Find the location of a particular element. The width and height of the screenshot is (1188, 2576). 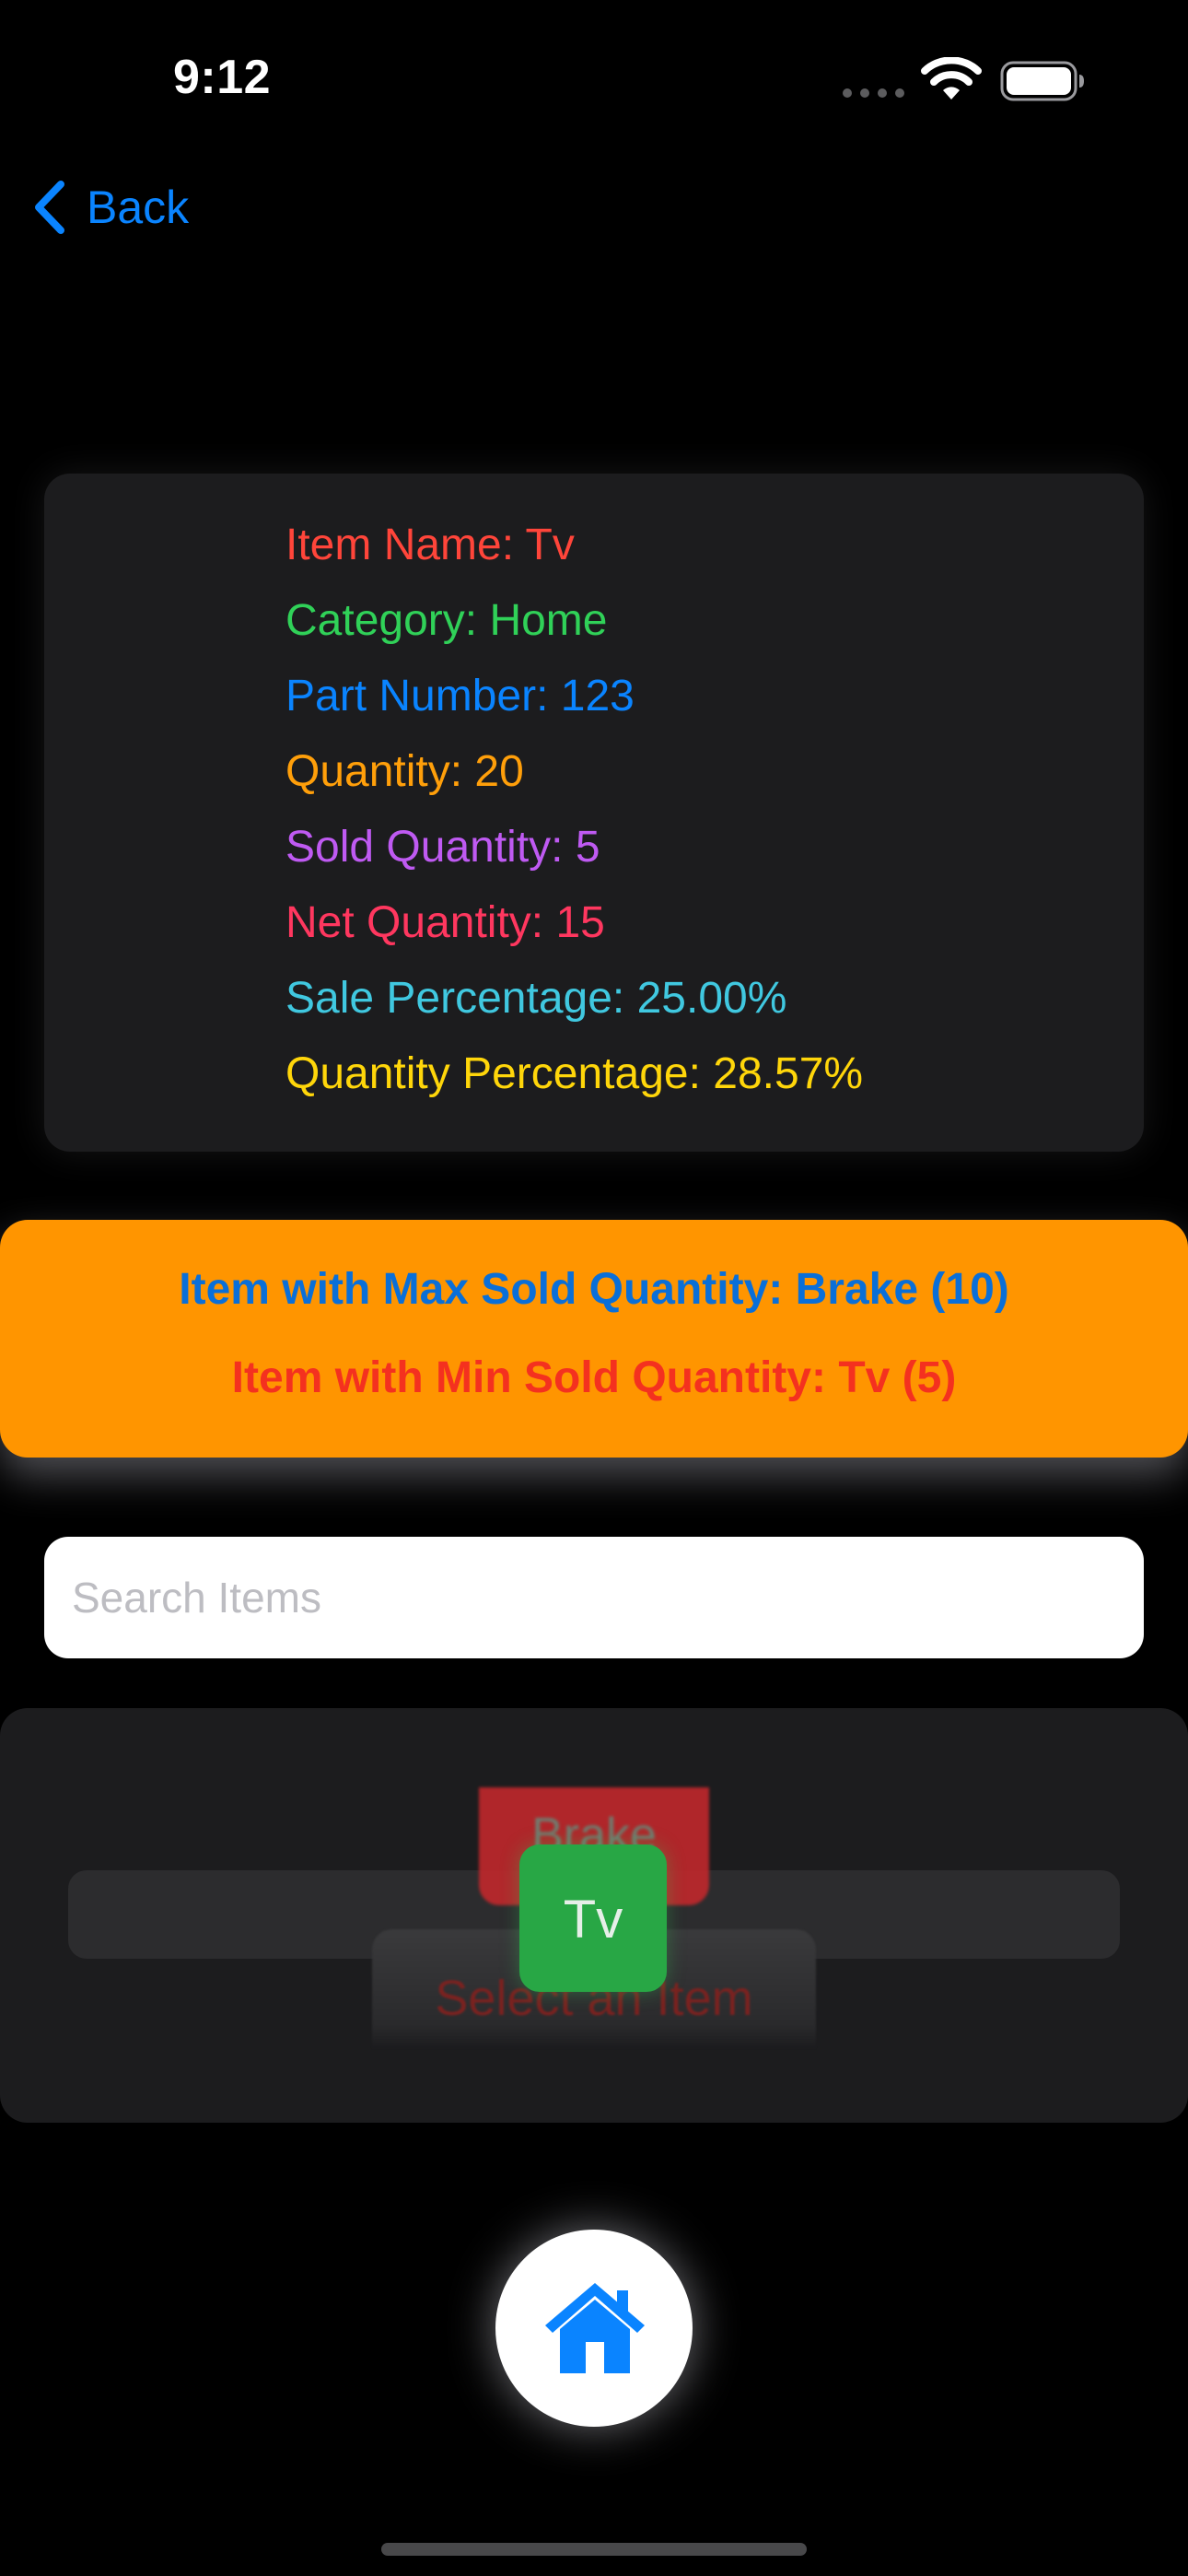

home-indicator is located at coordinates (594, 2549).